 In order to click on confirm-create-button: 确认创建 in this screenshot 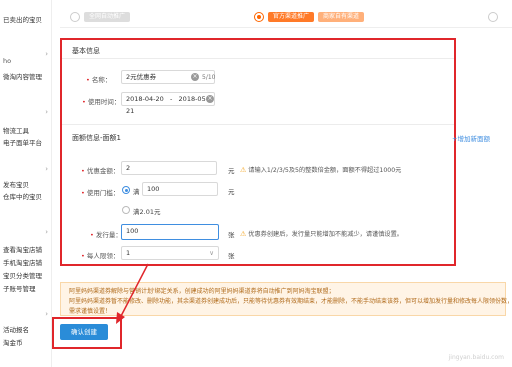, I will do `click(84, 332)`.